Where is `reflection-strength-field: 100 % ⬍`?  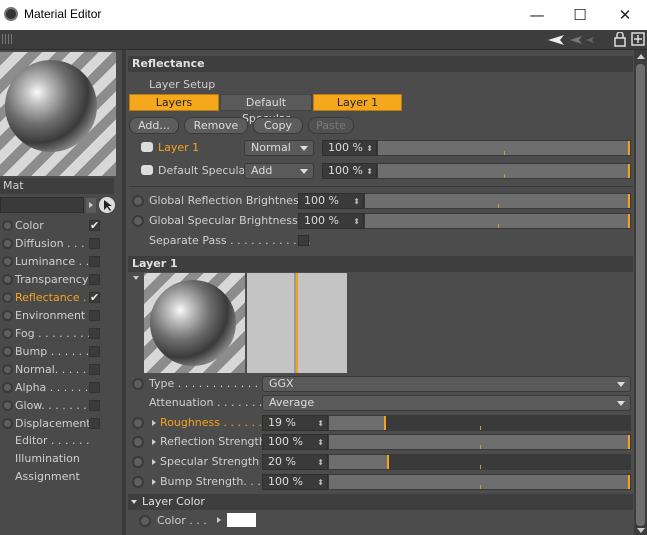 reflection-strength-field: 100 % ⬍ is located at coordinates (295, 442).